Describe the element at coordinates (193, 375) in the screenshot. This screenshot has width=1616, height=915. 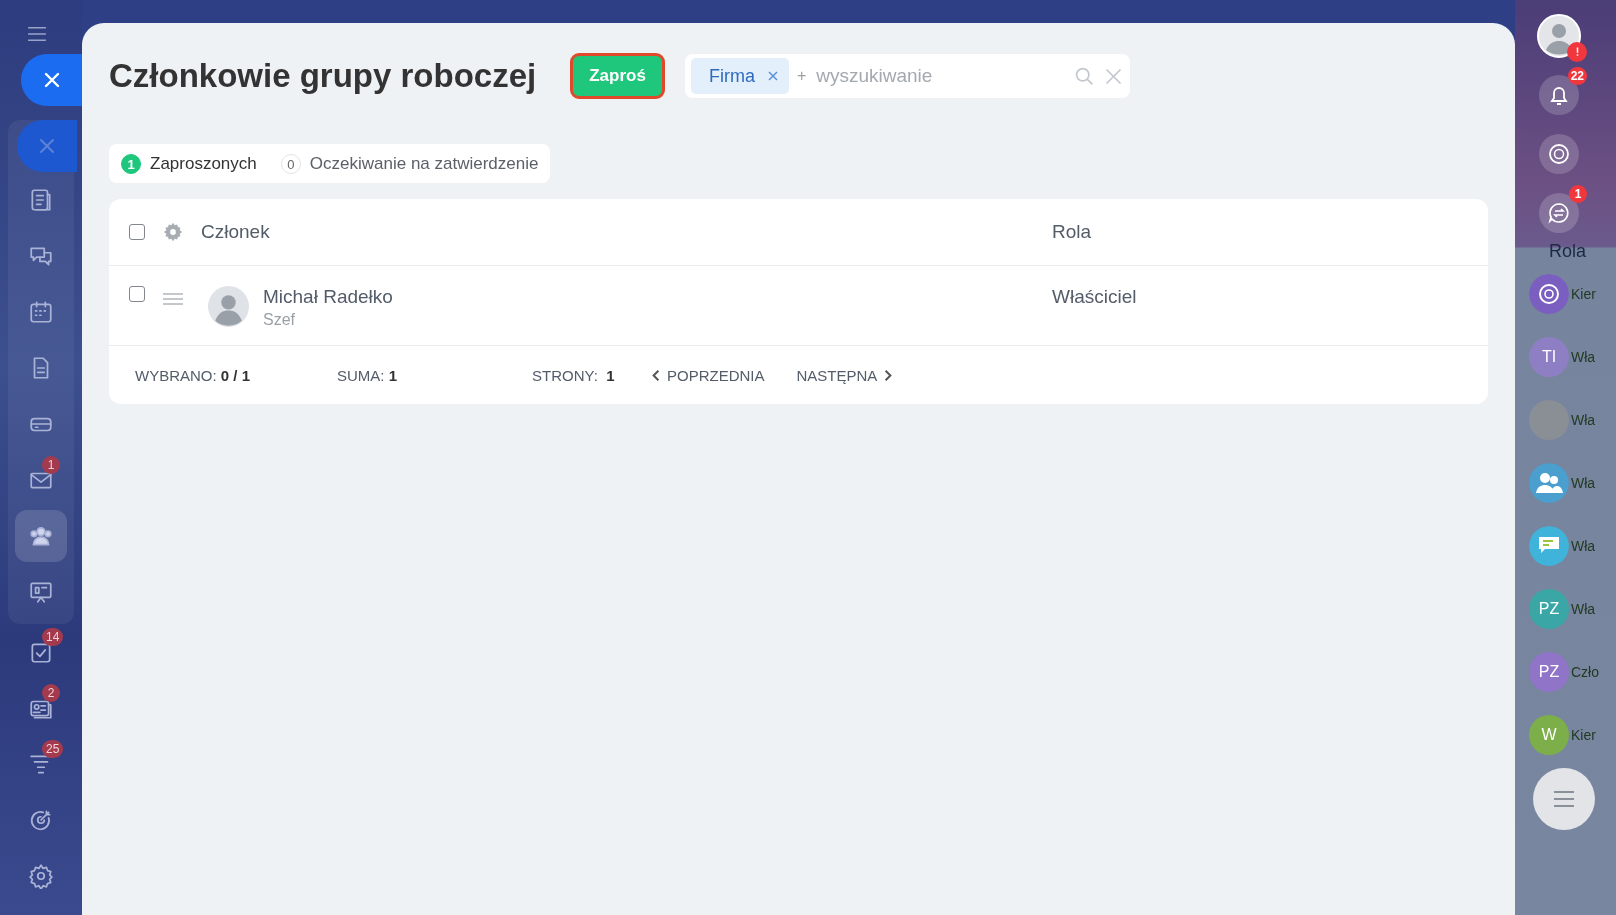
I see `selected-count: WYBRANO: 0 / 1` at that location.